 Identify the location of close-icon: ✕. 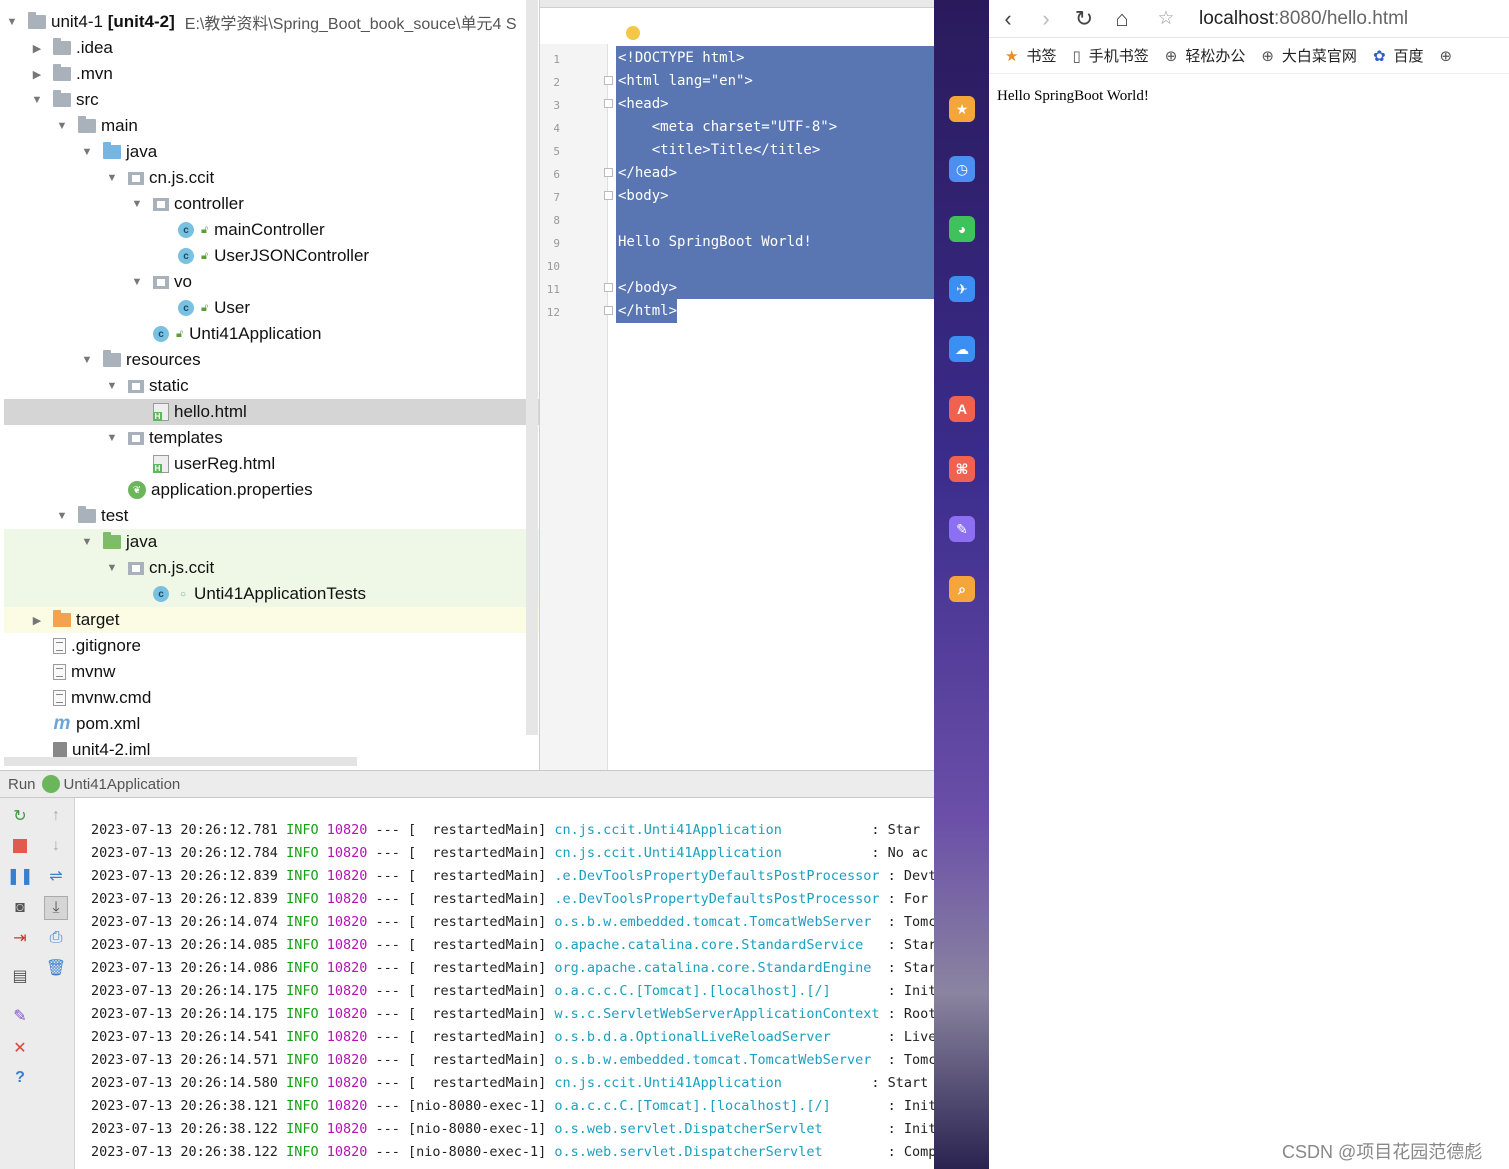
(20, 1048).